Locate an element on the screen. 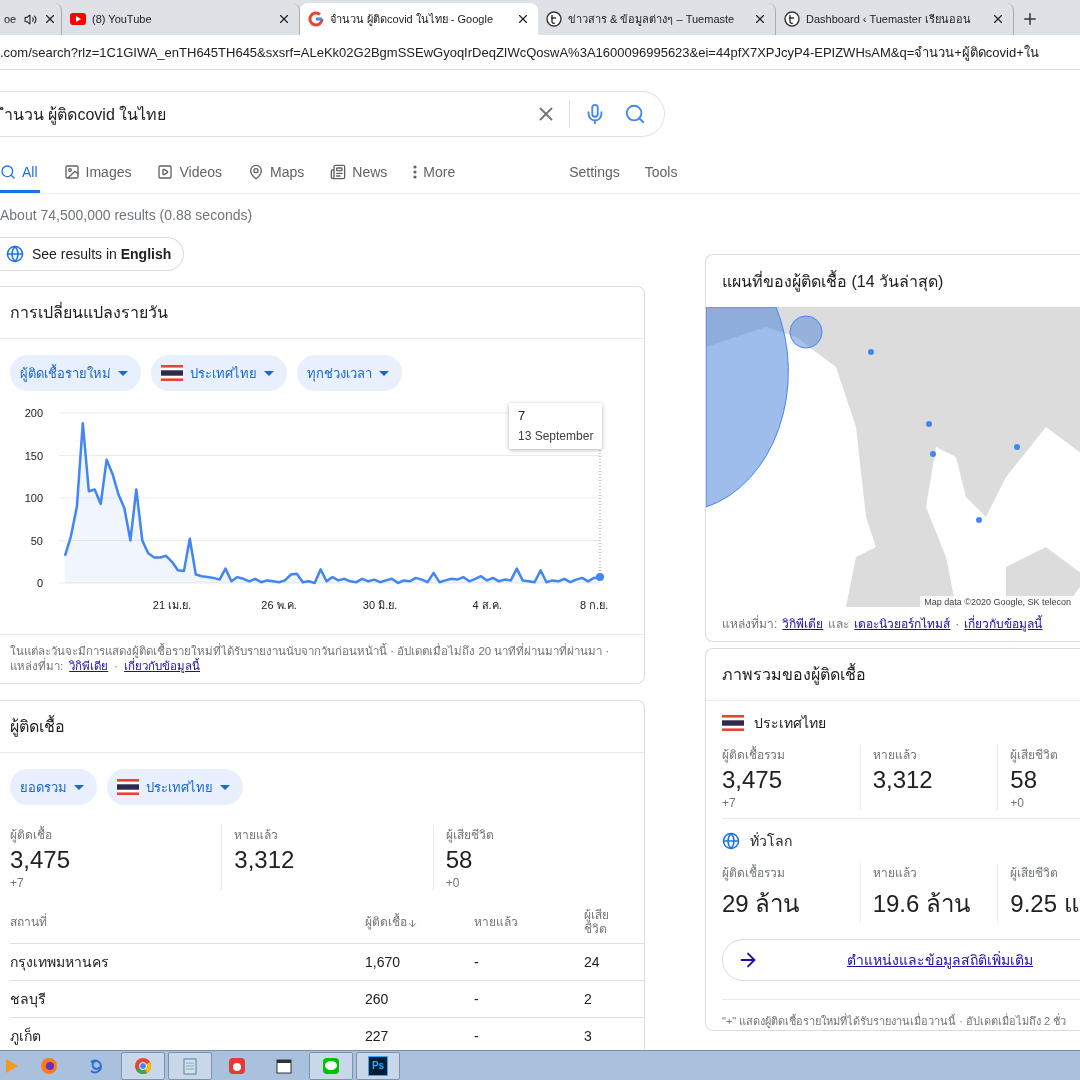  map-attribution: Map data ©2020 Google, SK telecon is located at coordinates (997, 602).